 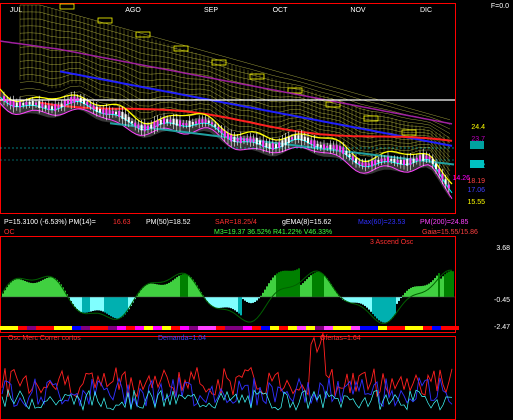 What do you see at coordinates (9, 232) in the screenshot?
I see `info-oc: OC` at bounding box center [9, 232].